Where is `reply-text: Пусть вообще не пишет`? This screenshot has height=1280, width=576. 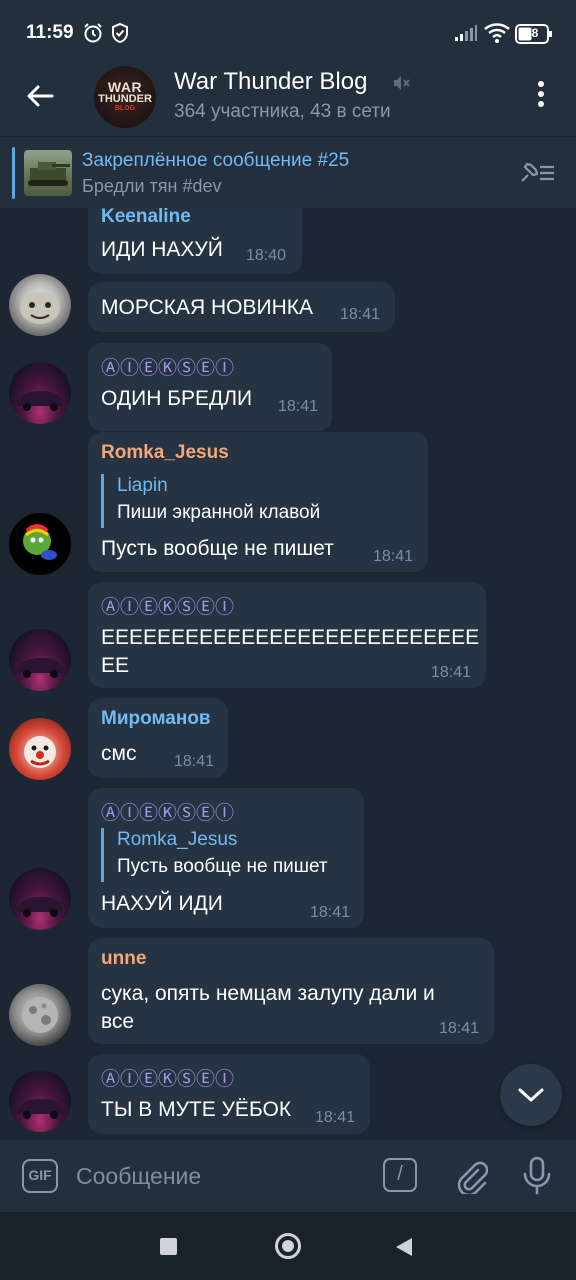 reply-text: Пусть вообще не пишет is located at coordinates (222, 866).